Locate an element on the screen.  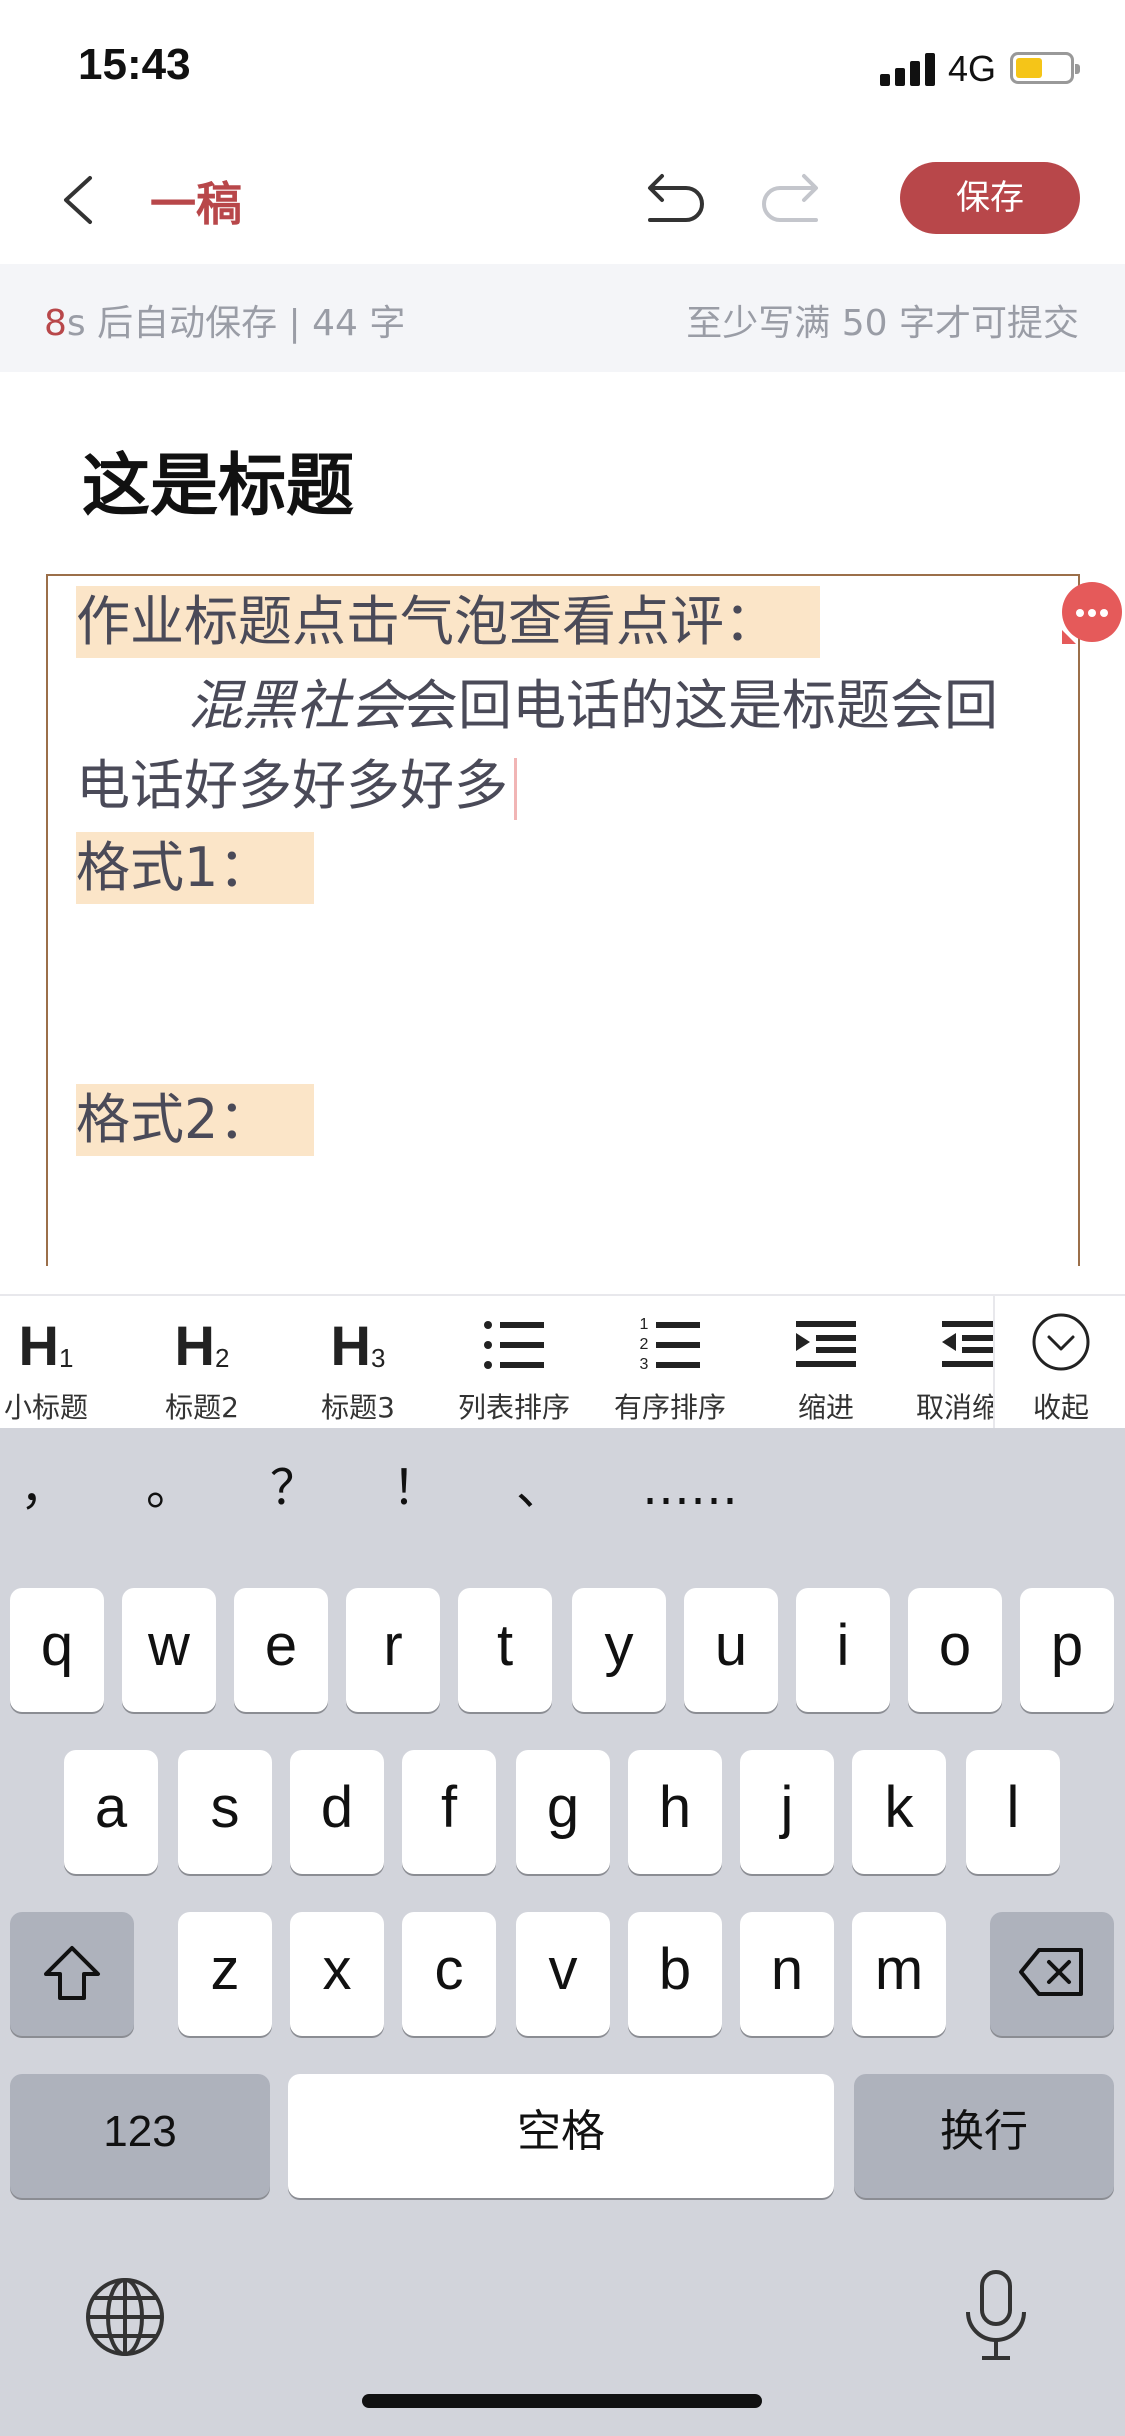
tool-label: 标题3 is located at coordinates (358, 1407).